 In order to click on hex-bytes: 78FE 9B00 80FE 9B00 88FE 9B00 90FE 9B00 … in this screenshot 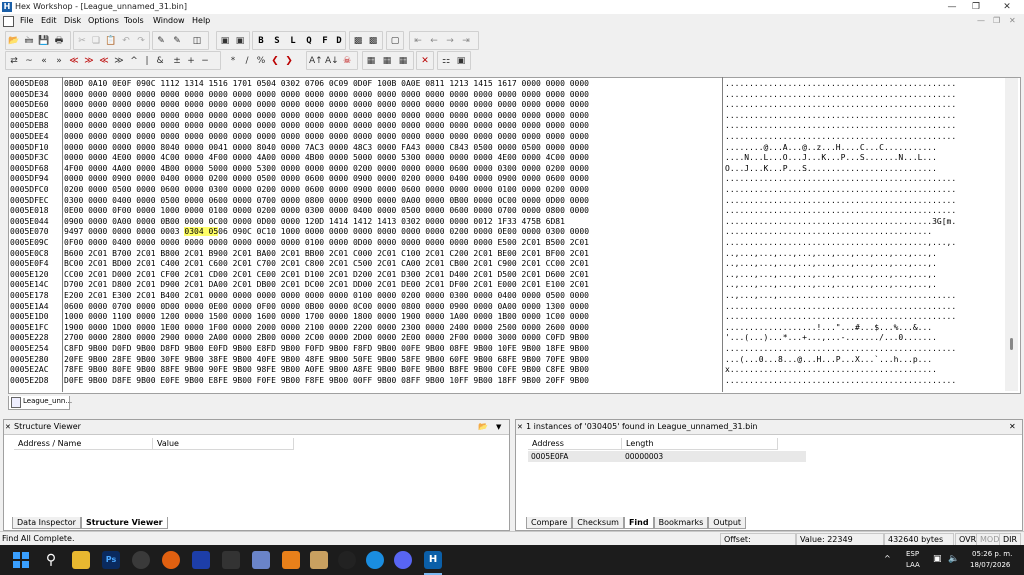, I will do `click(326, 370)`.